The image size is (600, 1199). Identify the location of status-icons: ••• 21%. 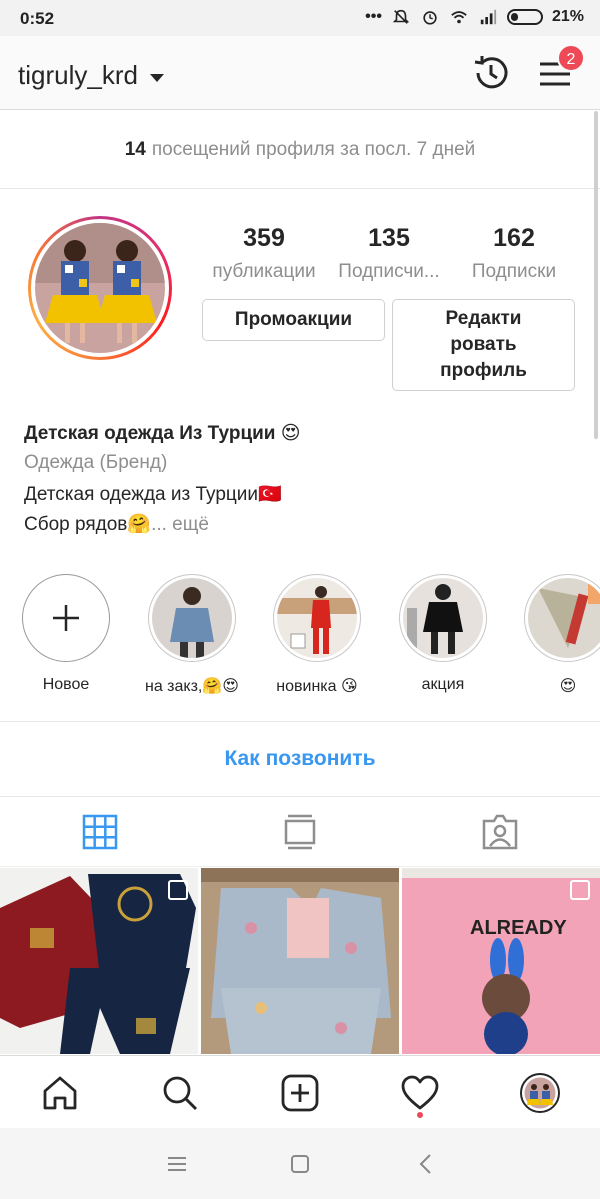
(474, 17).